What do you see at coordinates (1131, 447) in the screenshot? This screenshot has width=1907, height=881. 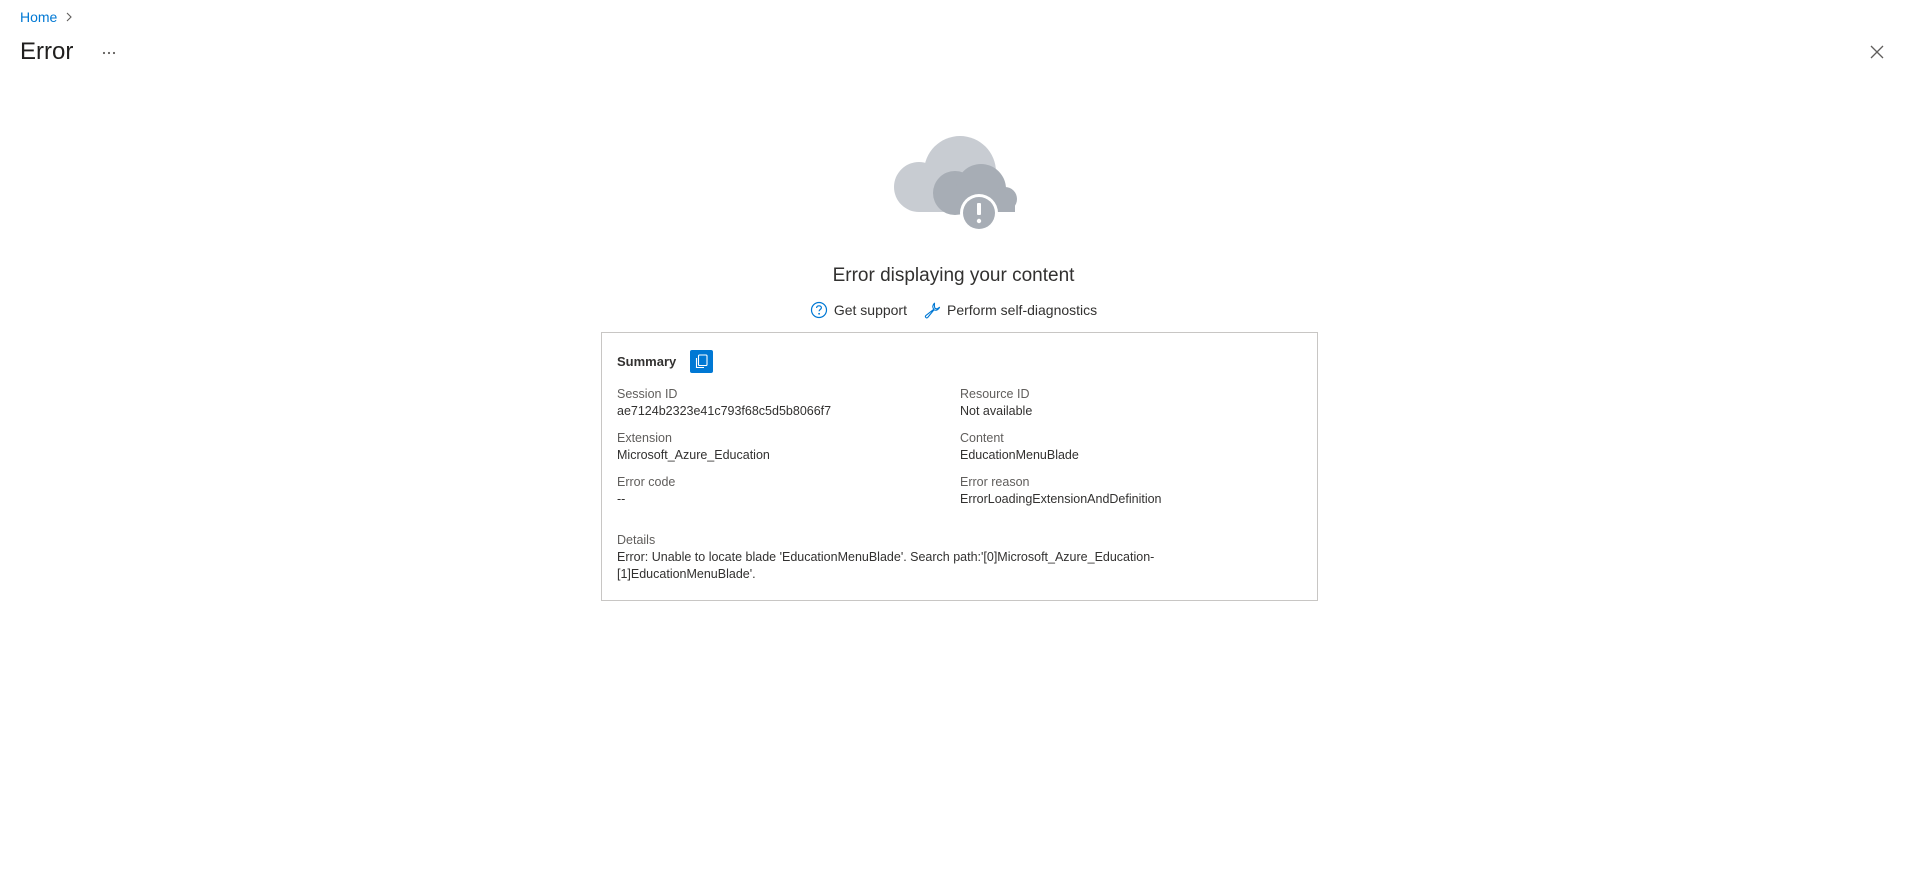 I see `content-field: Content EducationMenuBlade` at bounding box center [1131, 447].